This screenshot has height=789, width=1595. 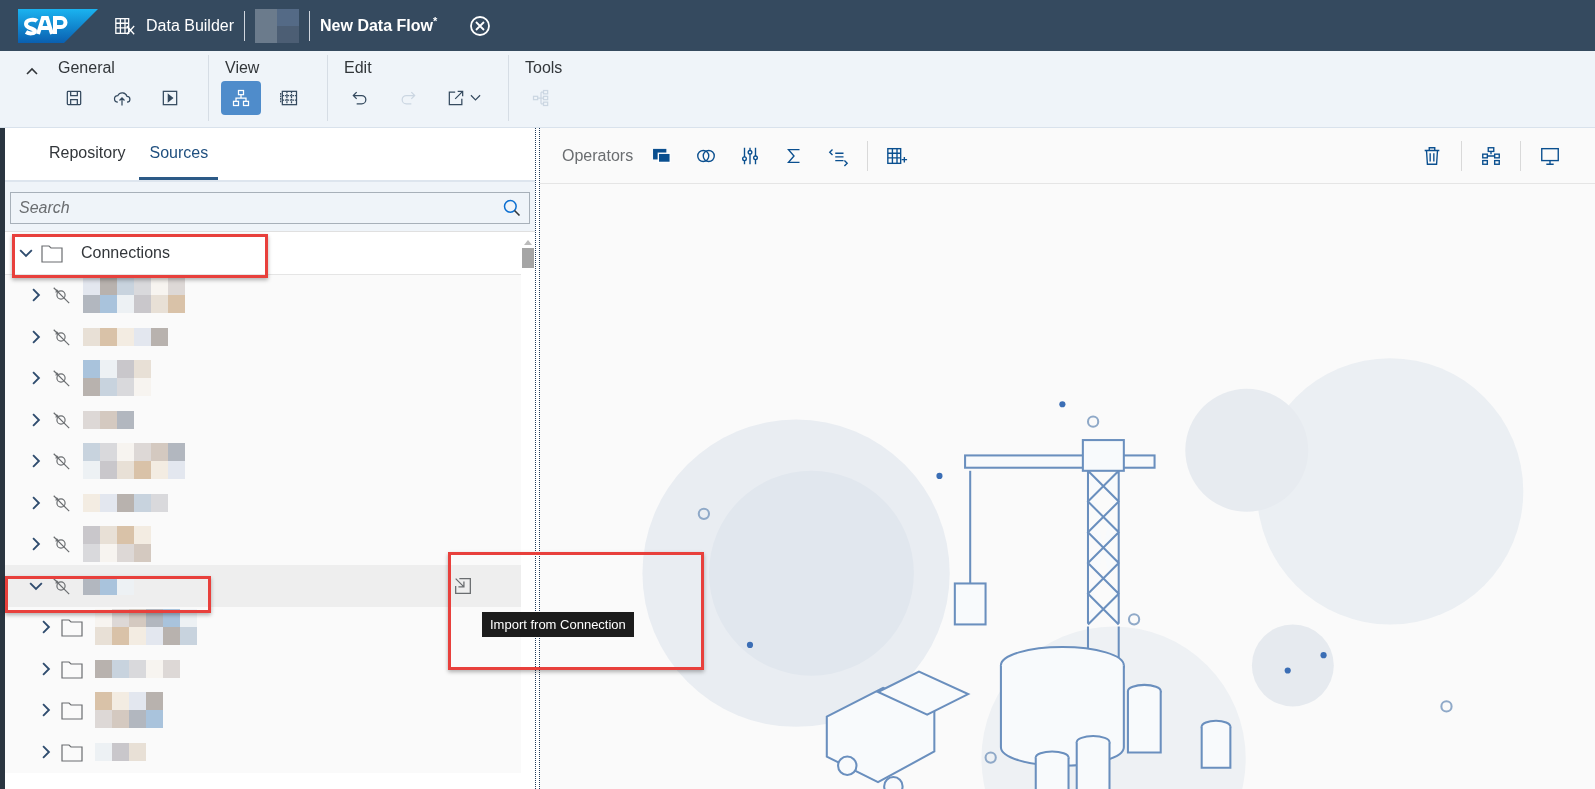 I want to click on tab: Repository, so click(x=87, y=154).